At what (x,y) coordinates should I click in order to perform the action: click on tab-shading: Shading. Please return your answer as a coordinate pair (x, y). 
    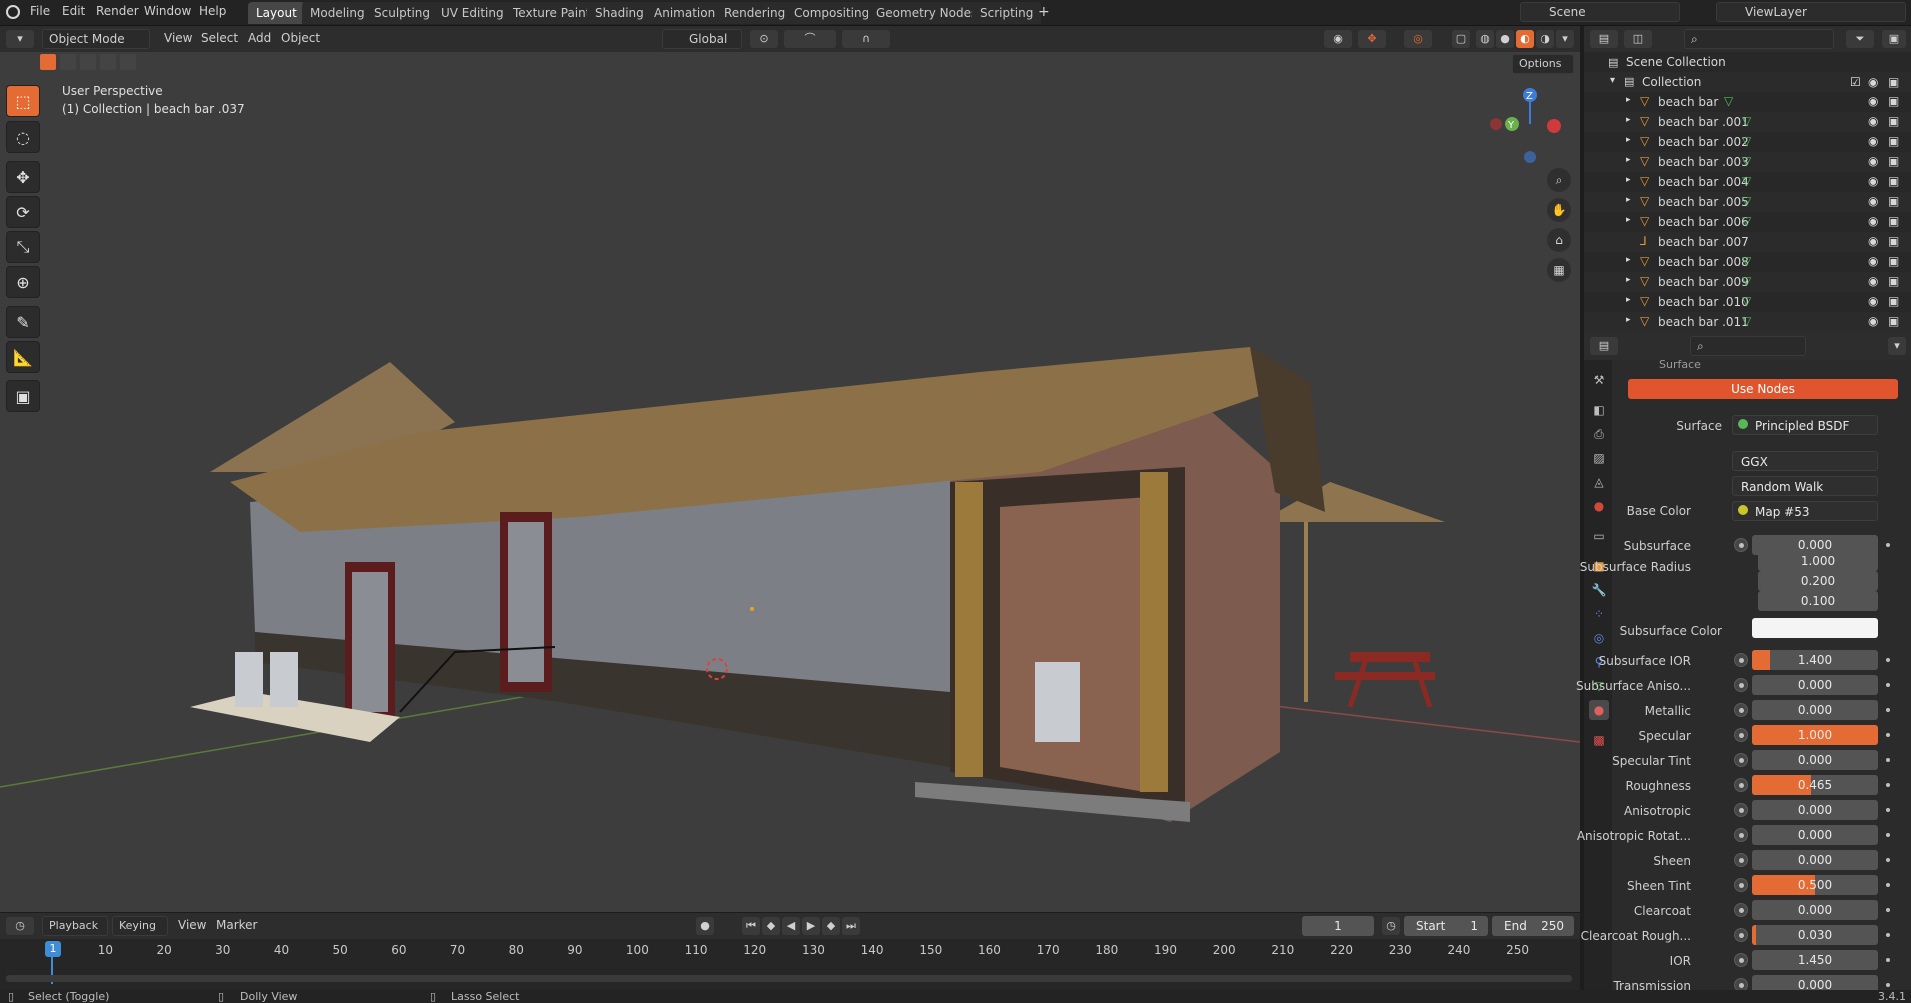
    Looking at the image, I should click on (619, 13).